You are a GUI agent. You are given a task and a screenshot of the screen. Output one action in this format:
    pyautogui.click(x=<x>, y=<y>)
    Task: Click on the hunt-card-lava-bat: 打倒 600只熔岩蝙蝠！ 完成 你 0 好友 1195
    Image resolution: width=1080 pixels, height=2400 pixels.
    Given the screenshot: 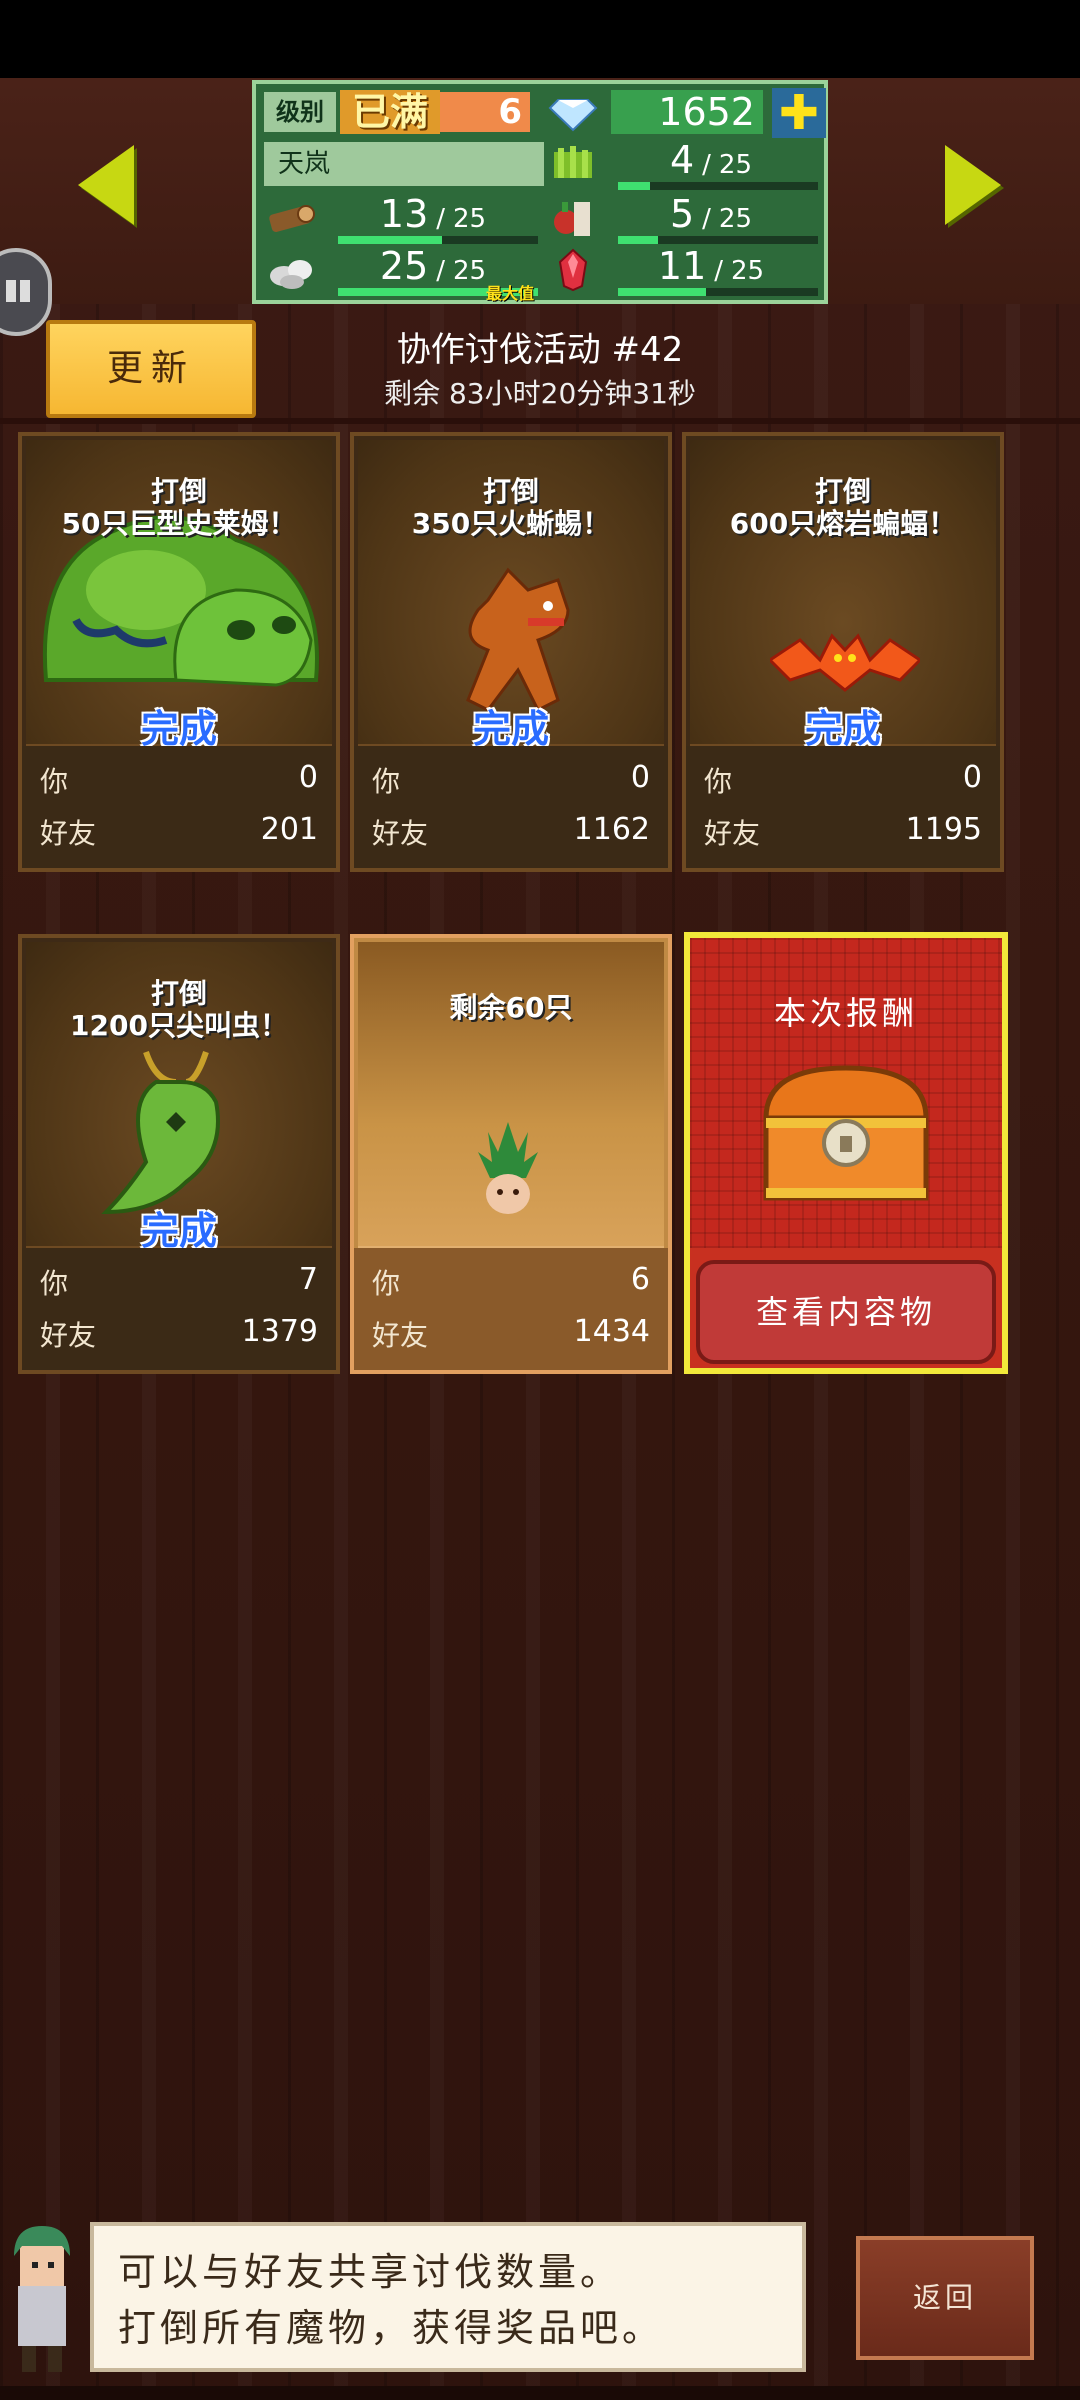 What is the action you would take?
    pyautogui.click(x=843, y=652)
    